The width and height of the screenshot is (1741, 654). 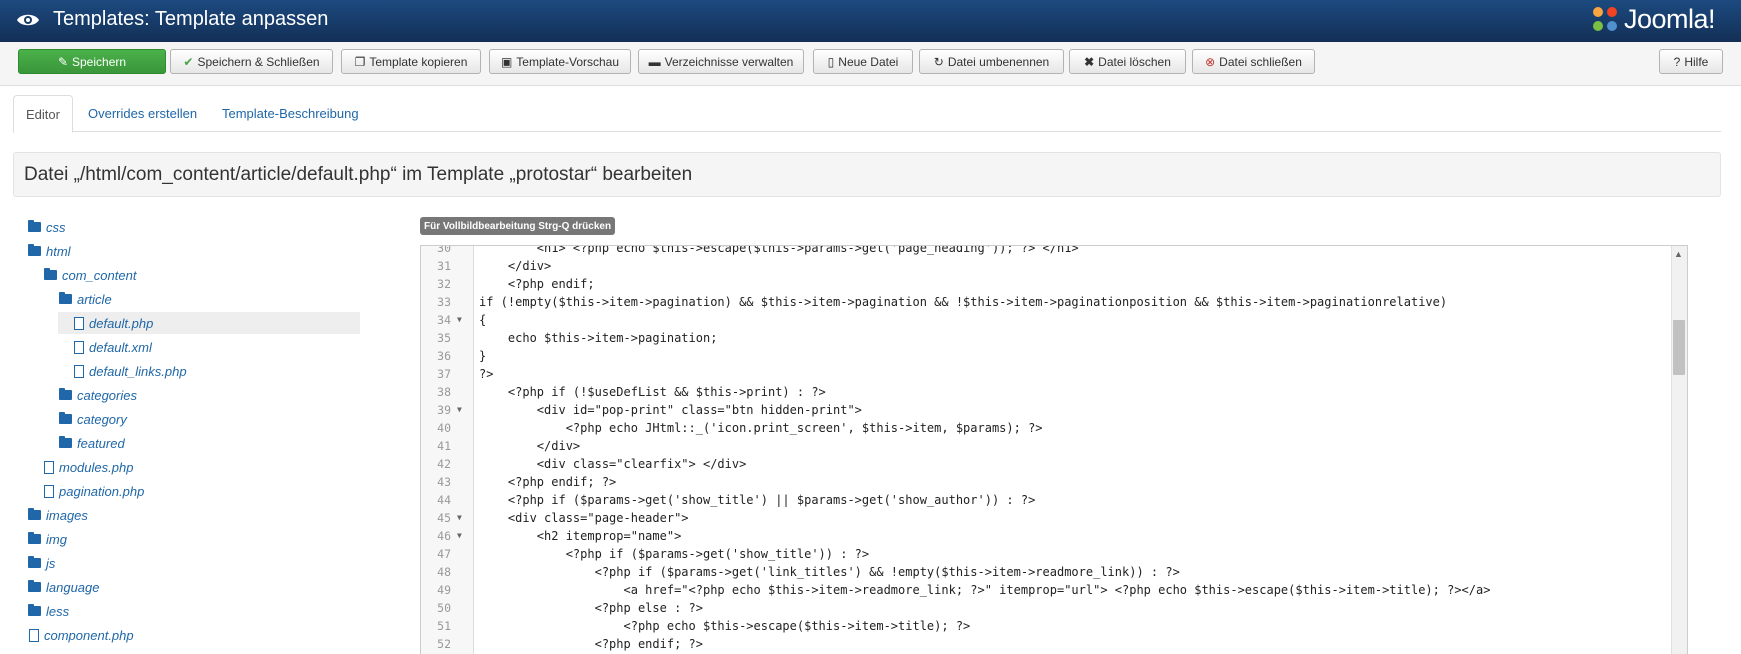 I want to click on tab-editor: Editor, so click(x=43, y=114).